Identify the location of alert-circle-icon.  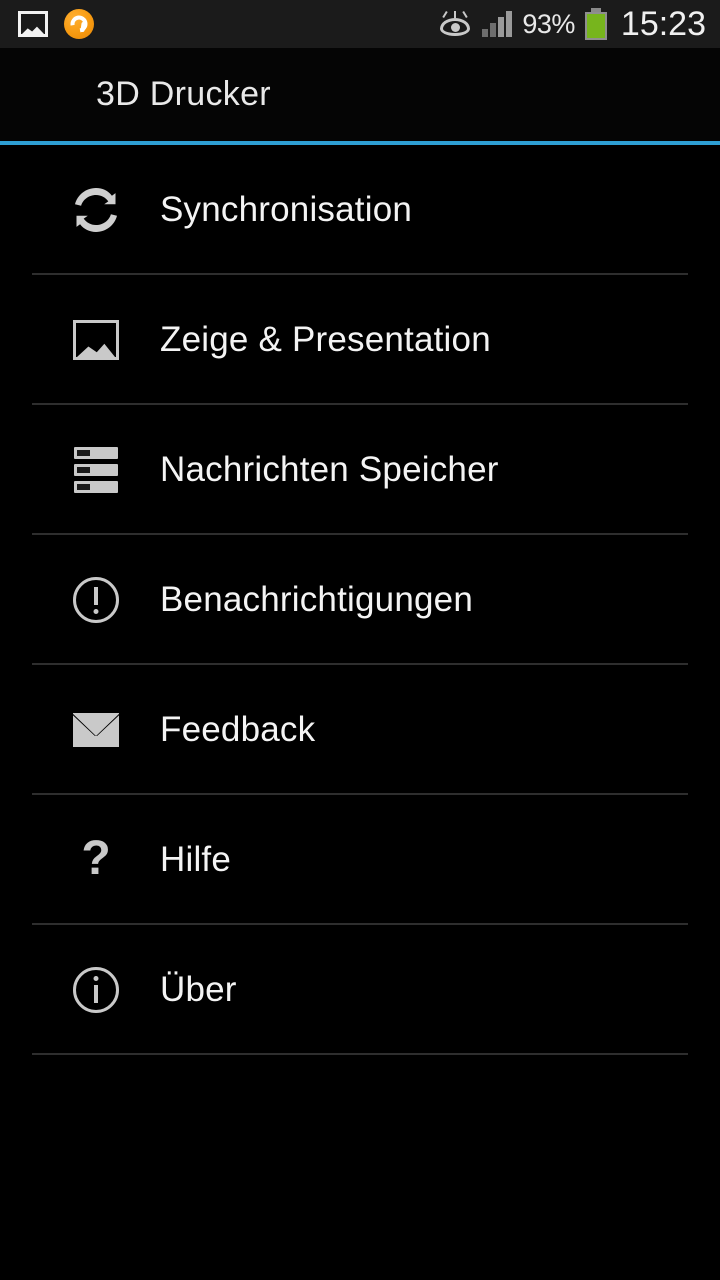
(96, 600).